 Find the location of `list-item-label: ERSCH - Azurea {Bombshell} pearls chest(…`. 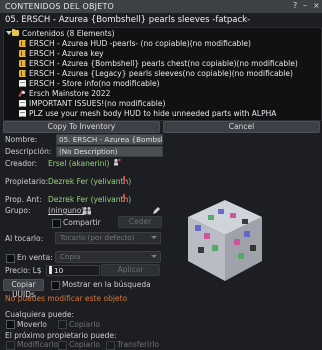

list-item-label: ERSCH - Azurea {Bombshell} pearls chest(… is located at coordinates (163, 63).